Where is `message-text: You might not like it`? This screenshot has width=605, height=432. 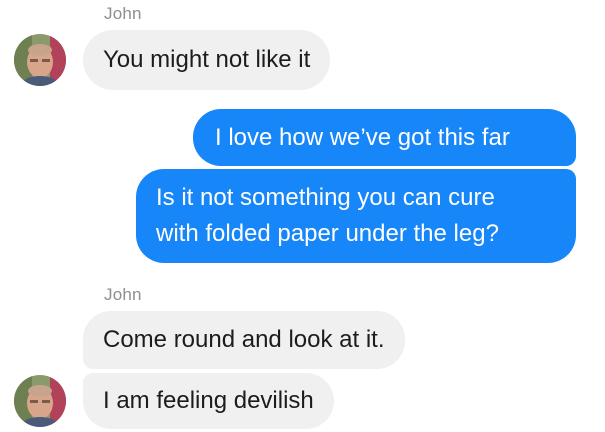 message-text: You might not like it is located at coordinates (207, 59).